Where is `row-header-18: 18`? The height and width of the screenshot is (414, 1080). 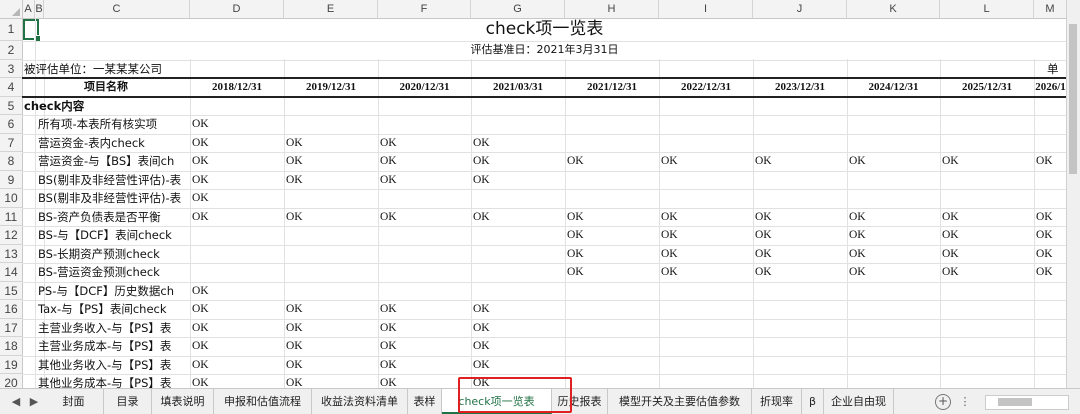
row-header-18: 18 is located at coordinates (11, 346).